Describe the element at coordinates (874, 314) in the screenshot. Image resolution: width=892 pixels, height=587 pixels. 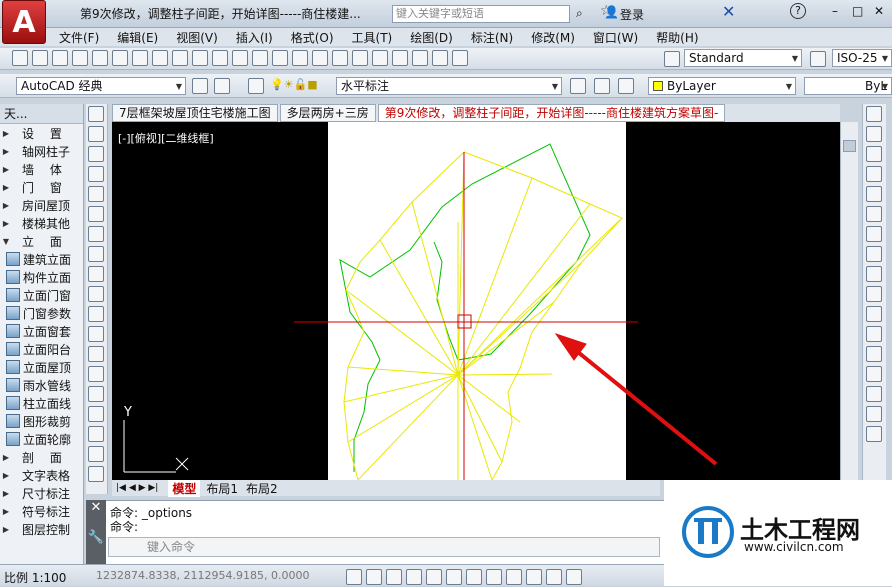
I see `extend-tool-icon` at that location.